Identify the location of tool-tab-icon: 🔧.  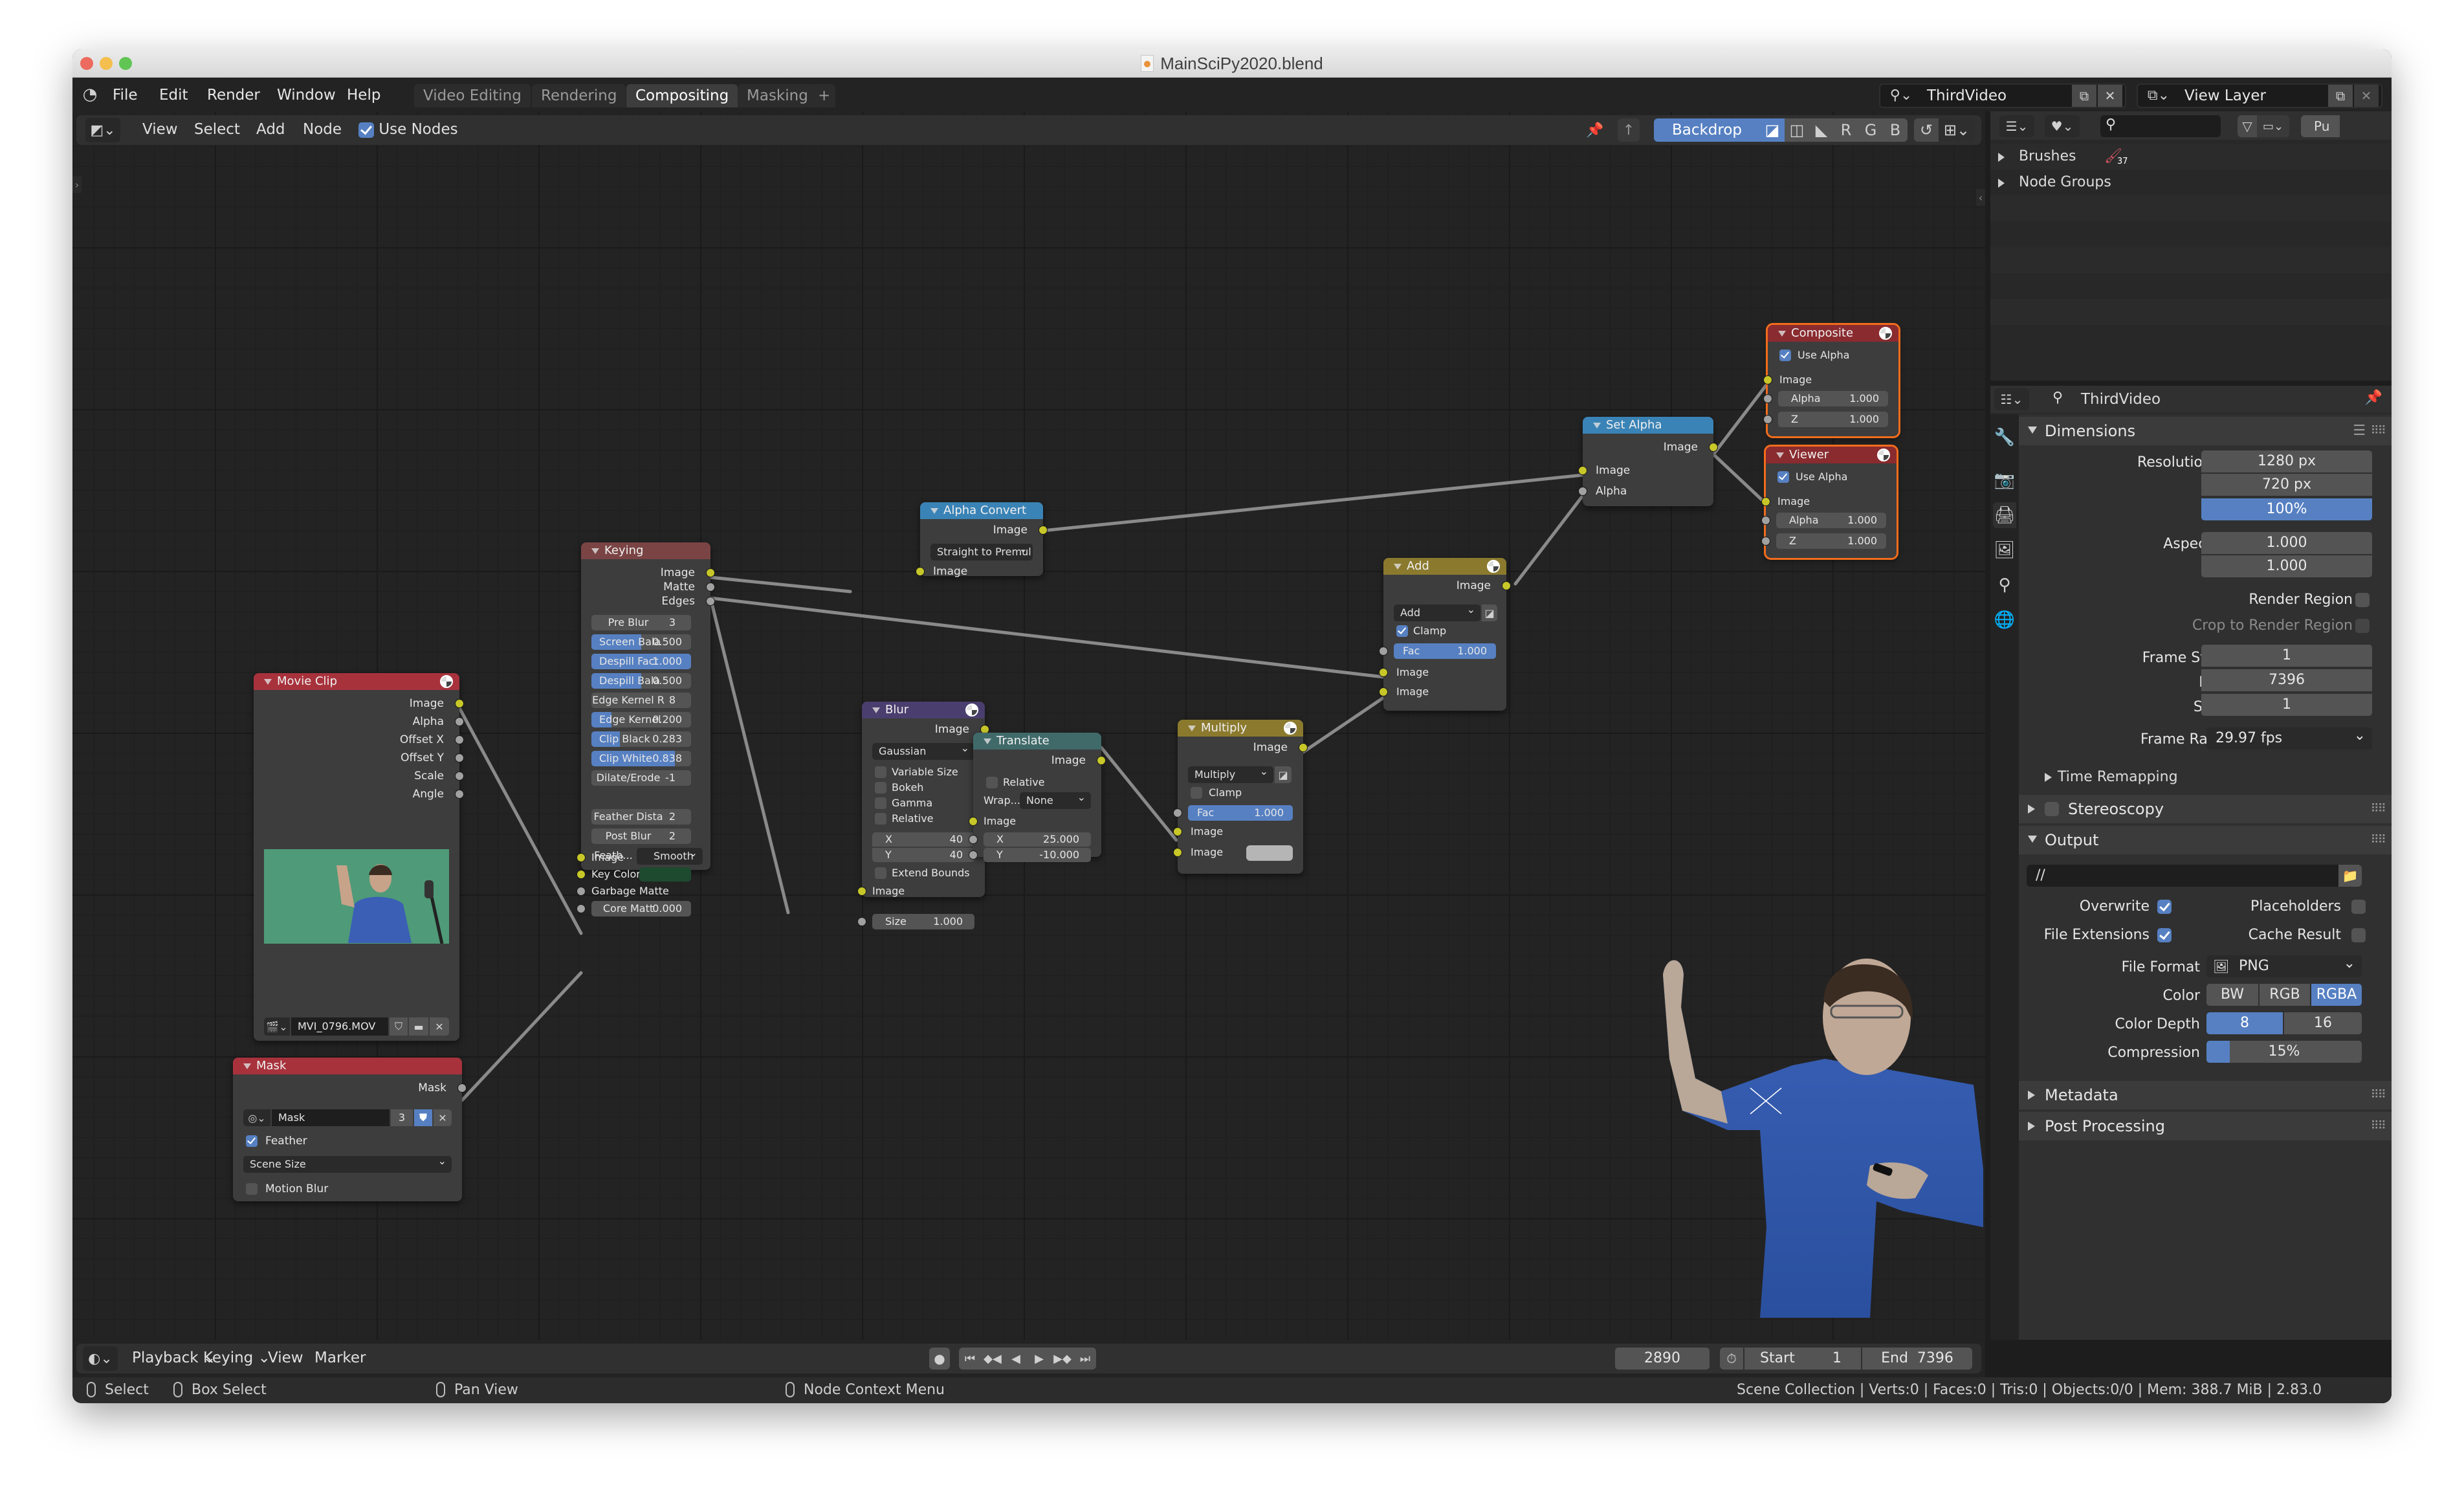
(2005, 437).